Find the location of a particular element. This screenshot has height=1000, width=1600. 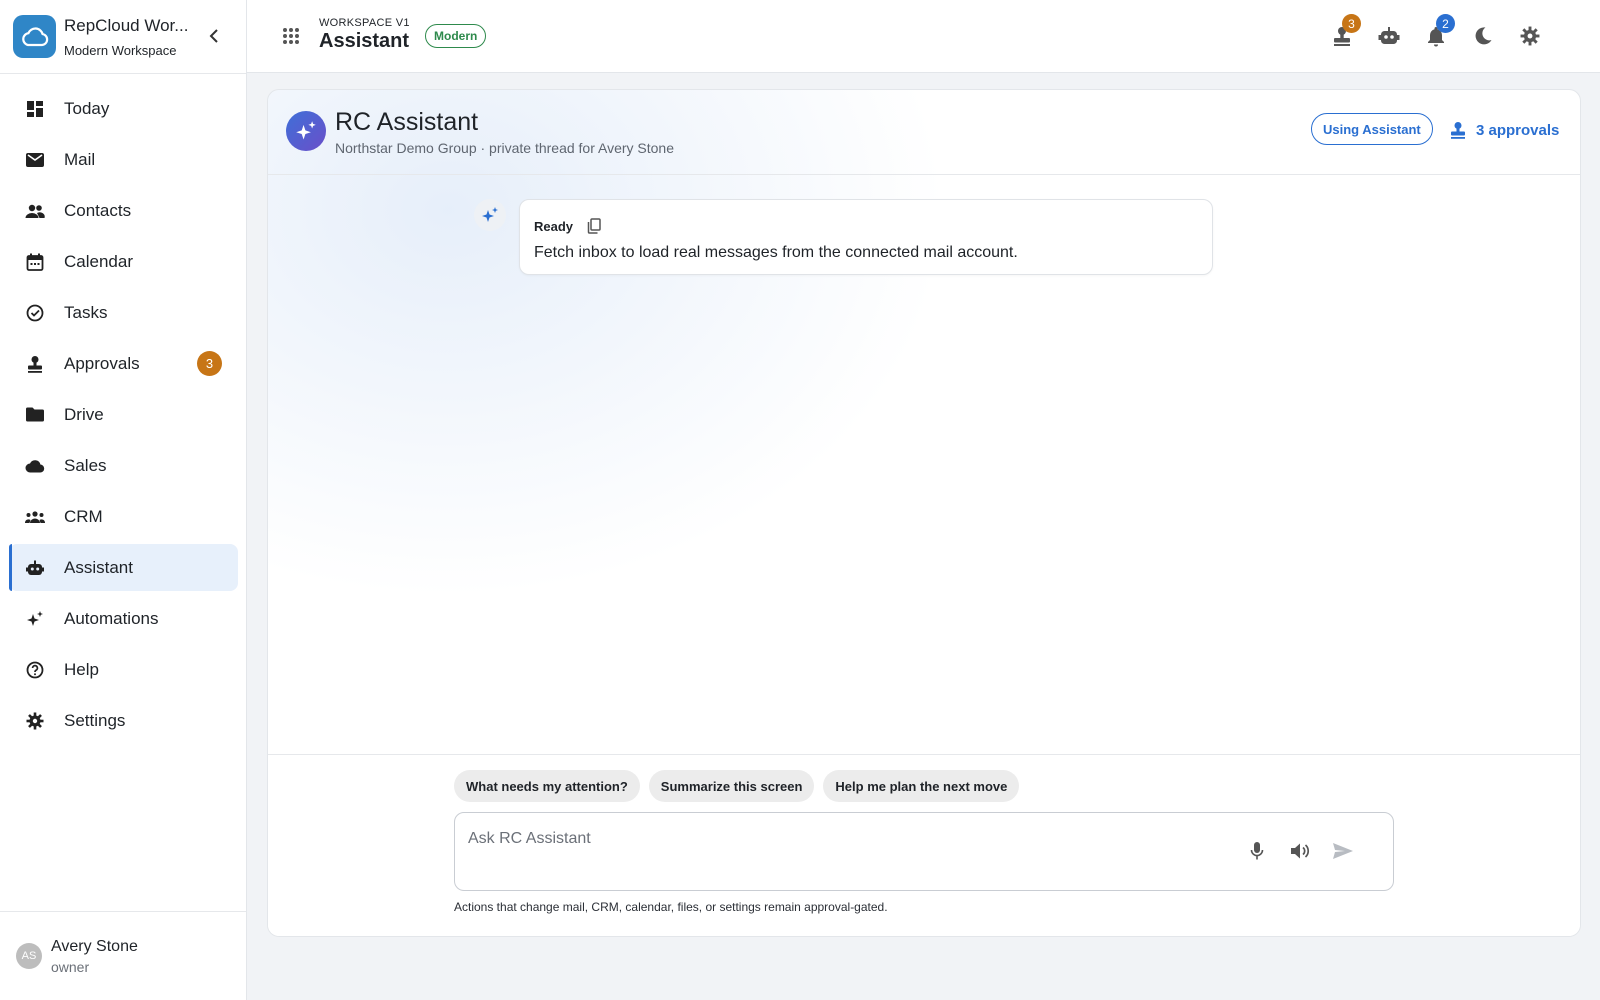

sidebar-item-label: Today is located at coordinates (87, 108).